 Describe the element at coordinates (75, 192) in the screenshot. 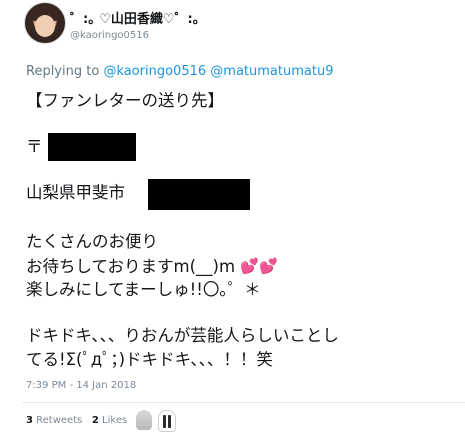

I see `tweet-line-address: 山梨県甲斐市` at that location.